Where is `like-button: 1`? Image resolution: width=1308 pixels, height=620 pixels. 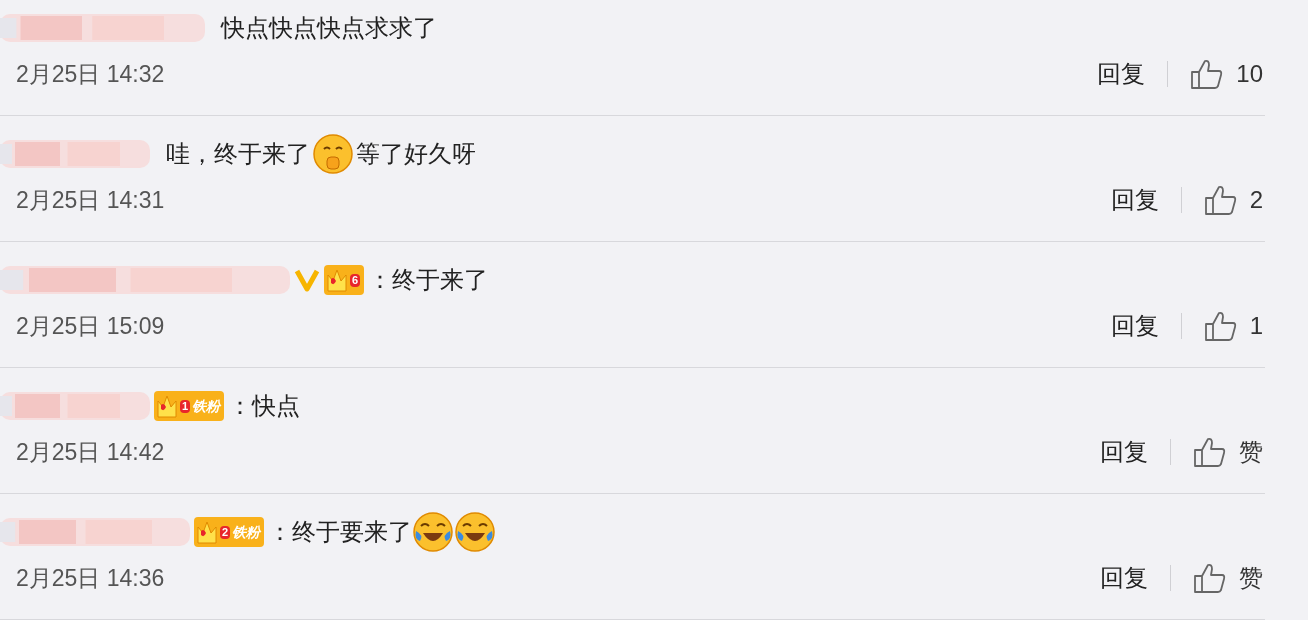 like-button: 1 is located at coordinates (1233, 326).